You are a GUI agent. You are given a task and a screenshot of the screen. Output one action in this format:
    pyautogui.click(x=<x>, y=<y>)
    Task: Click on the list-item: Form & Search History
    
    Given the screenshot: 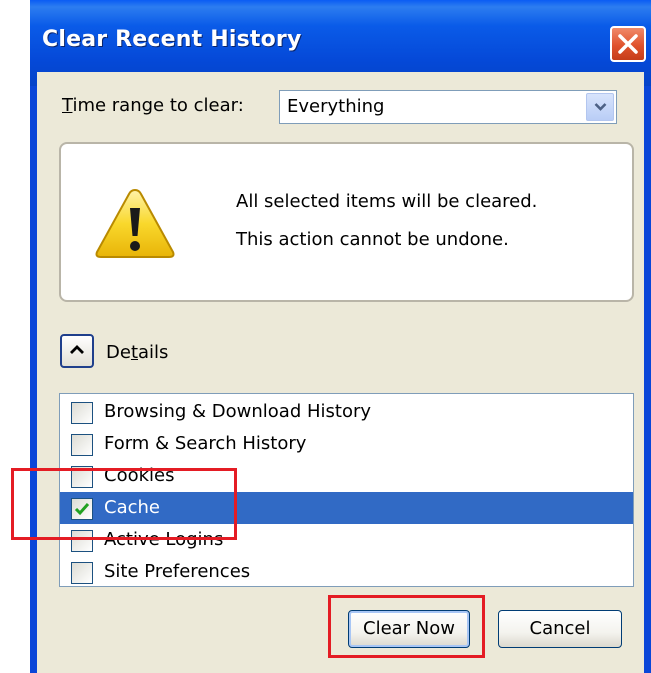 What is the action you would take?
    pyautogui.click(x=346, y=444)
    